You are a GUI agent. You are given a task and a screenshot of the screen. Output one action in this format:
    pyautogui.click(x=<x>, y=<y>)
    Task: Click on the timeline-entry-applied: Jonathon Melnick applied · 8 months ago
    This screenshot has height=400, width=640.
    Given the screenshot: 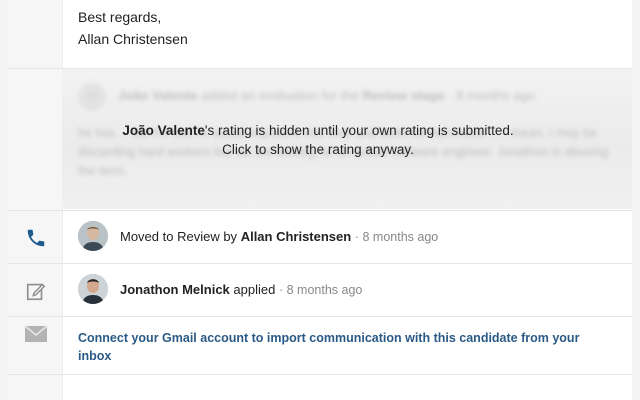 What is the action you would take?
    pyautogui.click(x=241, y=289)
    